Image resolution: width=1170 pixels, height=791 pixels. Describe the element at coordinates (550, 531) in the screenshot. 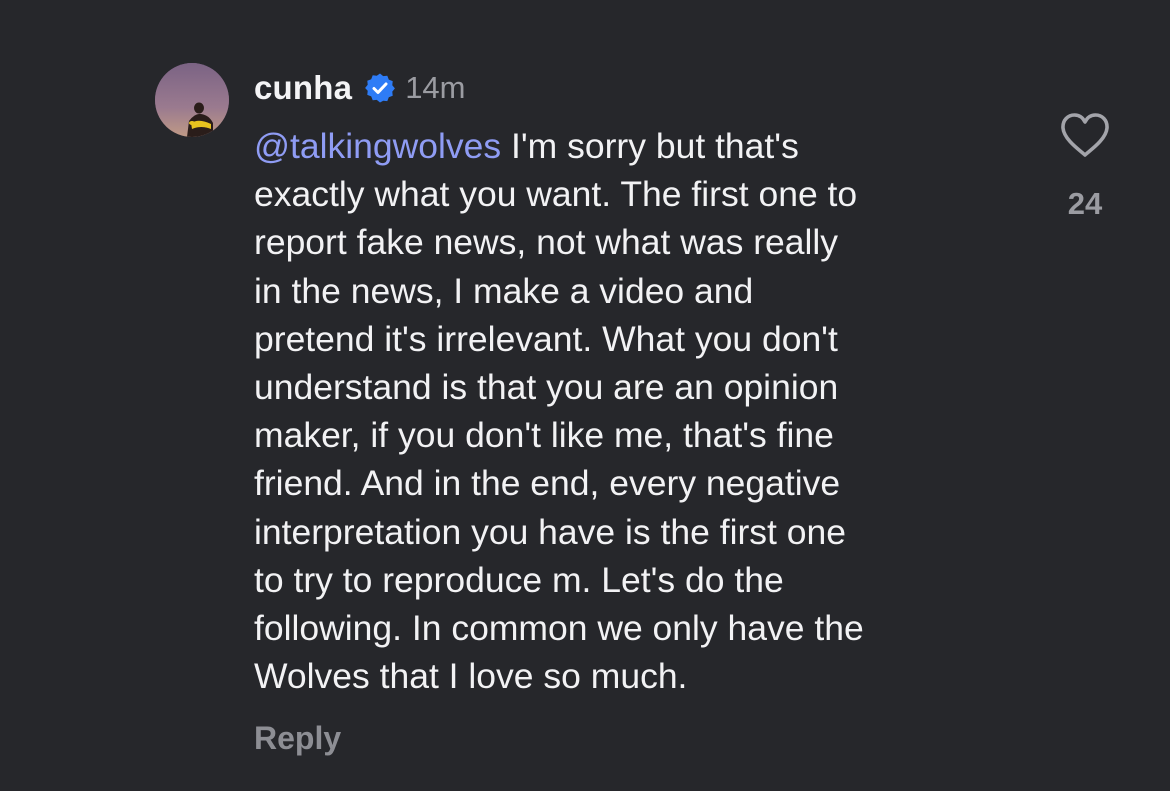

I see `comment-line: interpretation you have is the first one` at that location.